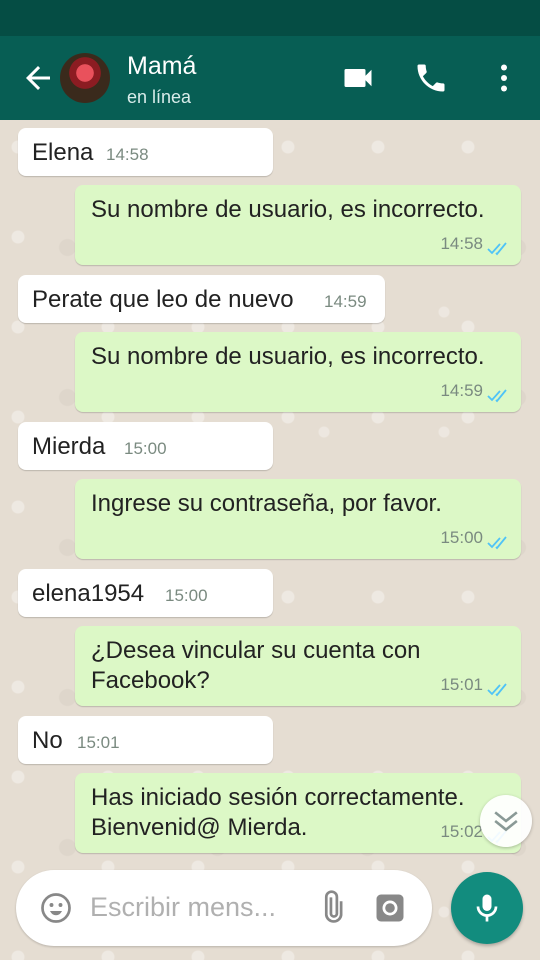 This screenshot has width=540, height=960. What do you see at coordinates (159, 97) in the screenshot?
I see `contact-status: en línea` at bounding box center [159, 97].